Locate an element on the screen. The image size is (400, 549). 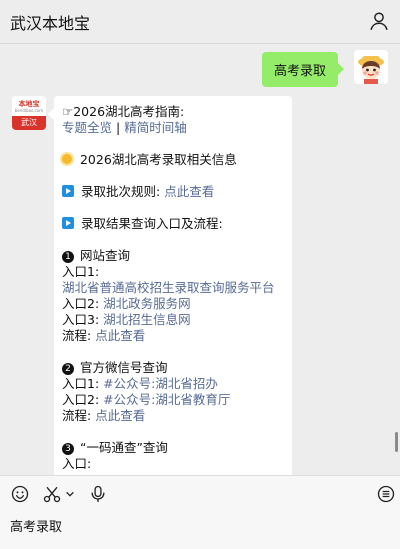
cartoon-avatar-icon is located at coordinates (371, 67).